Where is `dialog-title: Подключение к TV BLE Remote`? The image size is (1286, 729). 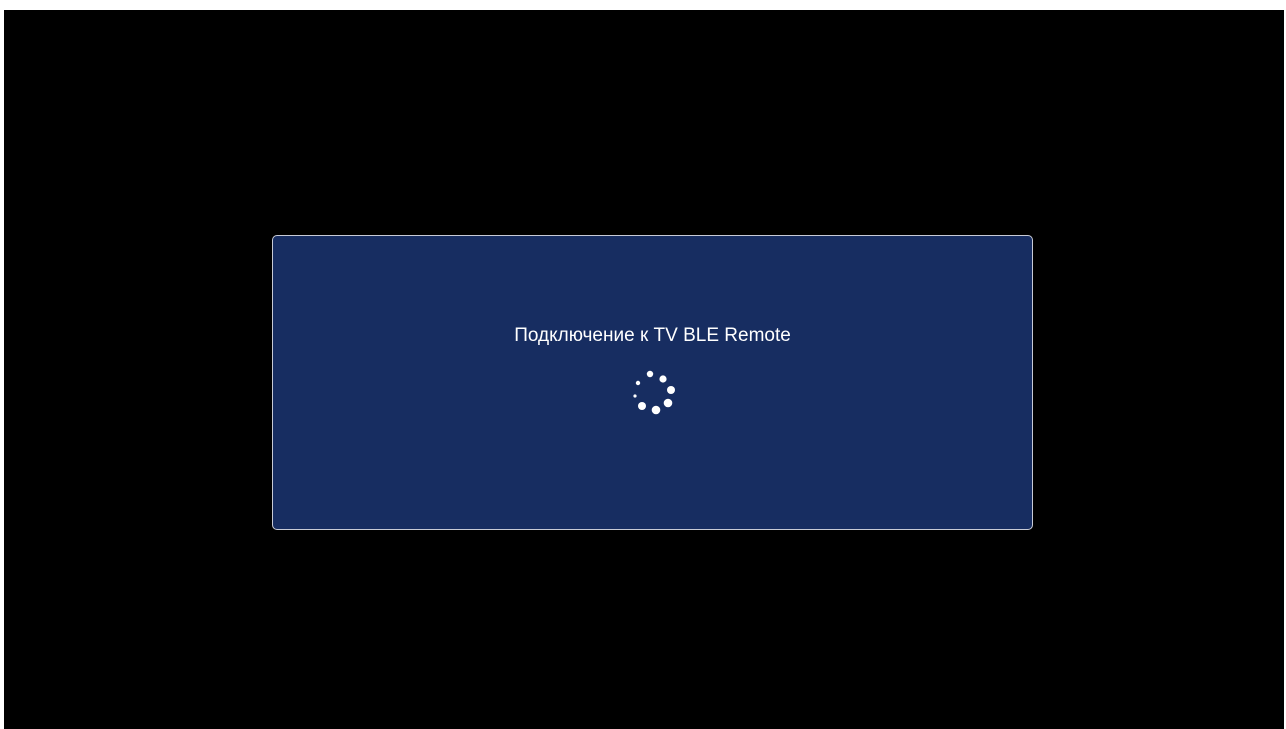
dialog-title: Подключение к TV BLE Remote is located at coordinates (652, 335).